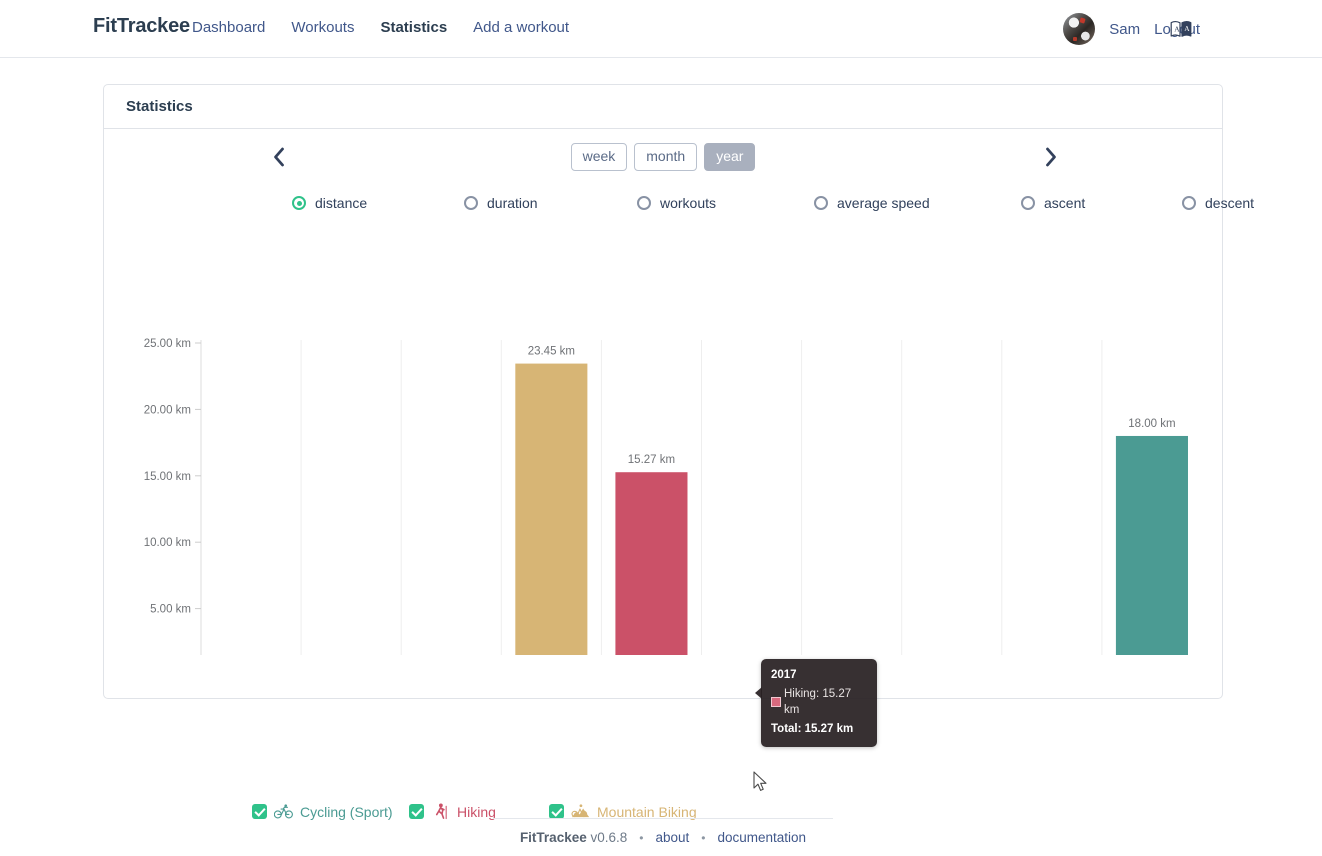  Describe the element at coordinates (413, 27) in the screenshot. I see `nav-link-statistics: Statistics` at that location.